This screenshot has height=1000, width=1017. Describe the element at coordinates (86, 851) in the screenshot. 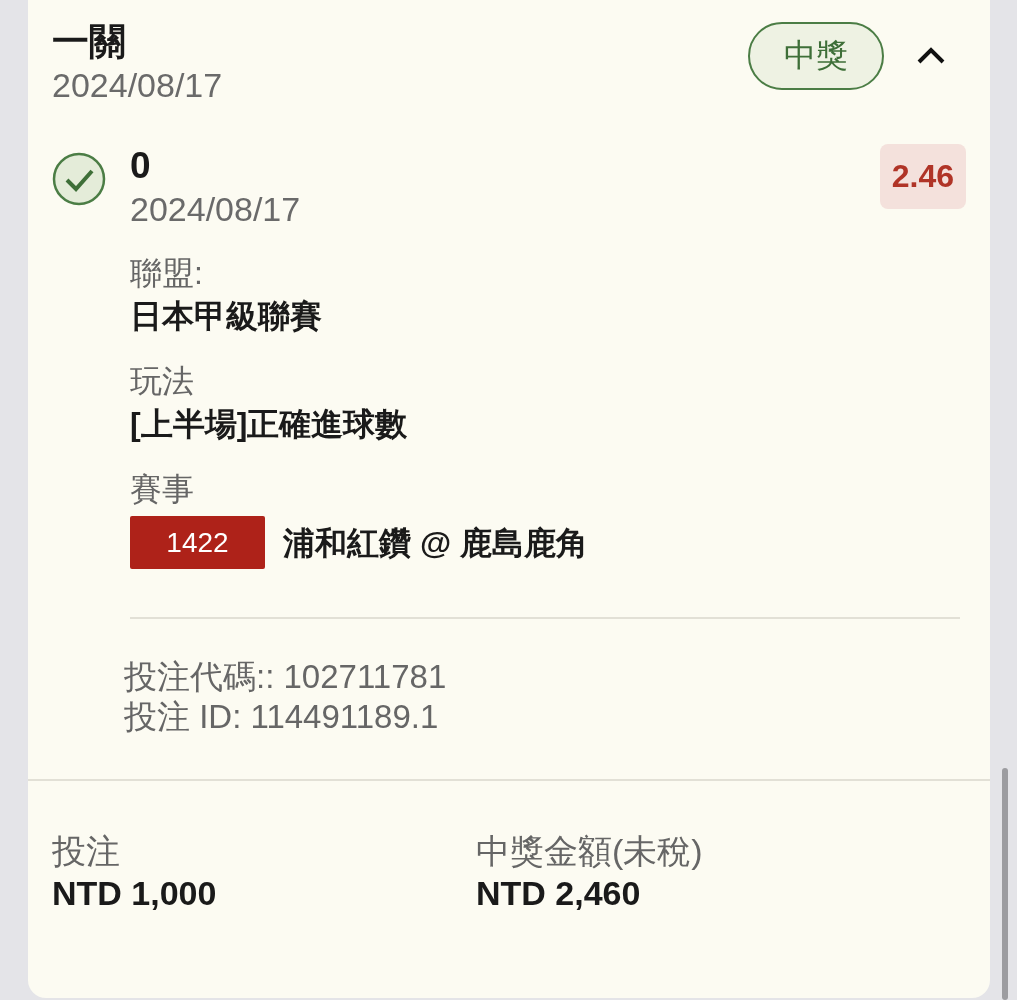

I see `total-label: 投注` at that location.